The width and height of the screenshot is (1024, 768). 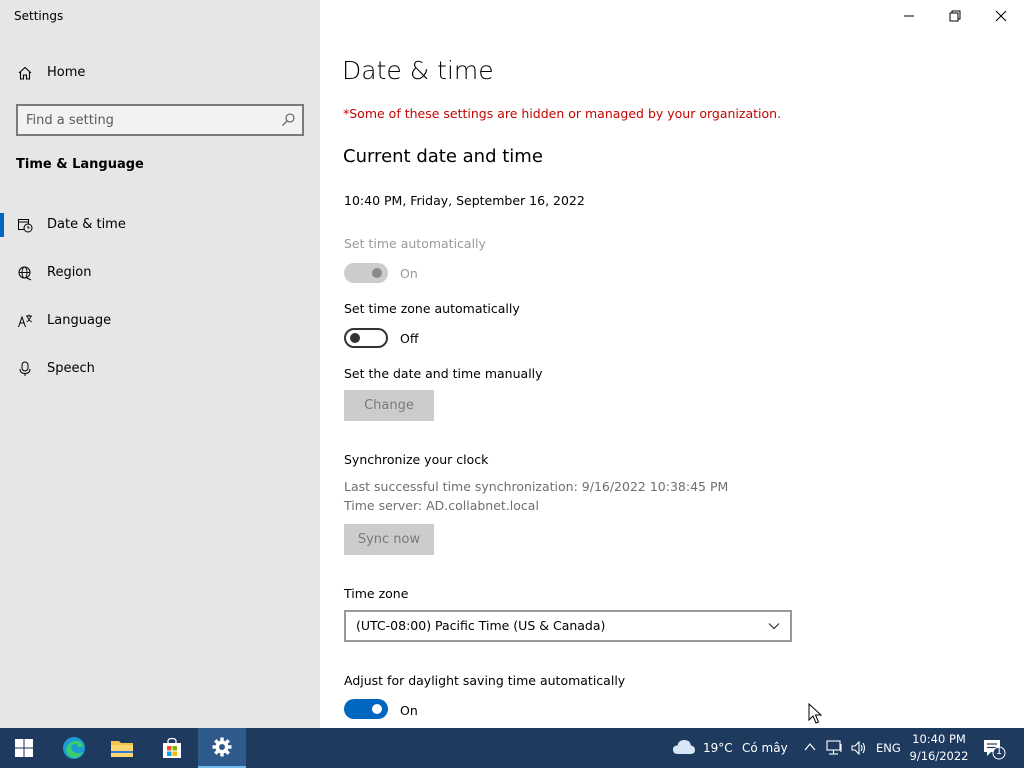 What do you see at coordinates (432, 308) in the screenshot?
I see `set-tz-auto-label: Set time zone automatically` at bounding box center [432, 308].